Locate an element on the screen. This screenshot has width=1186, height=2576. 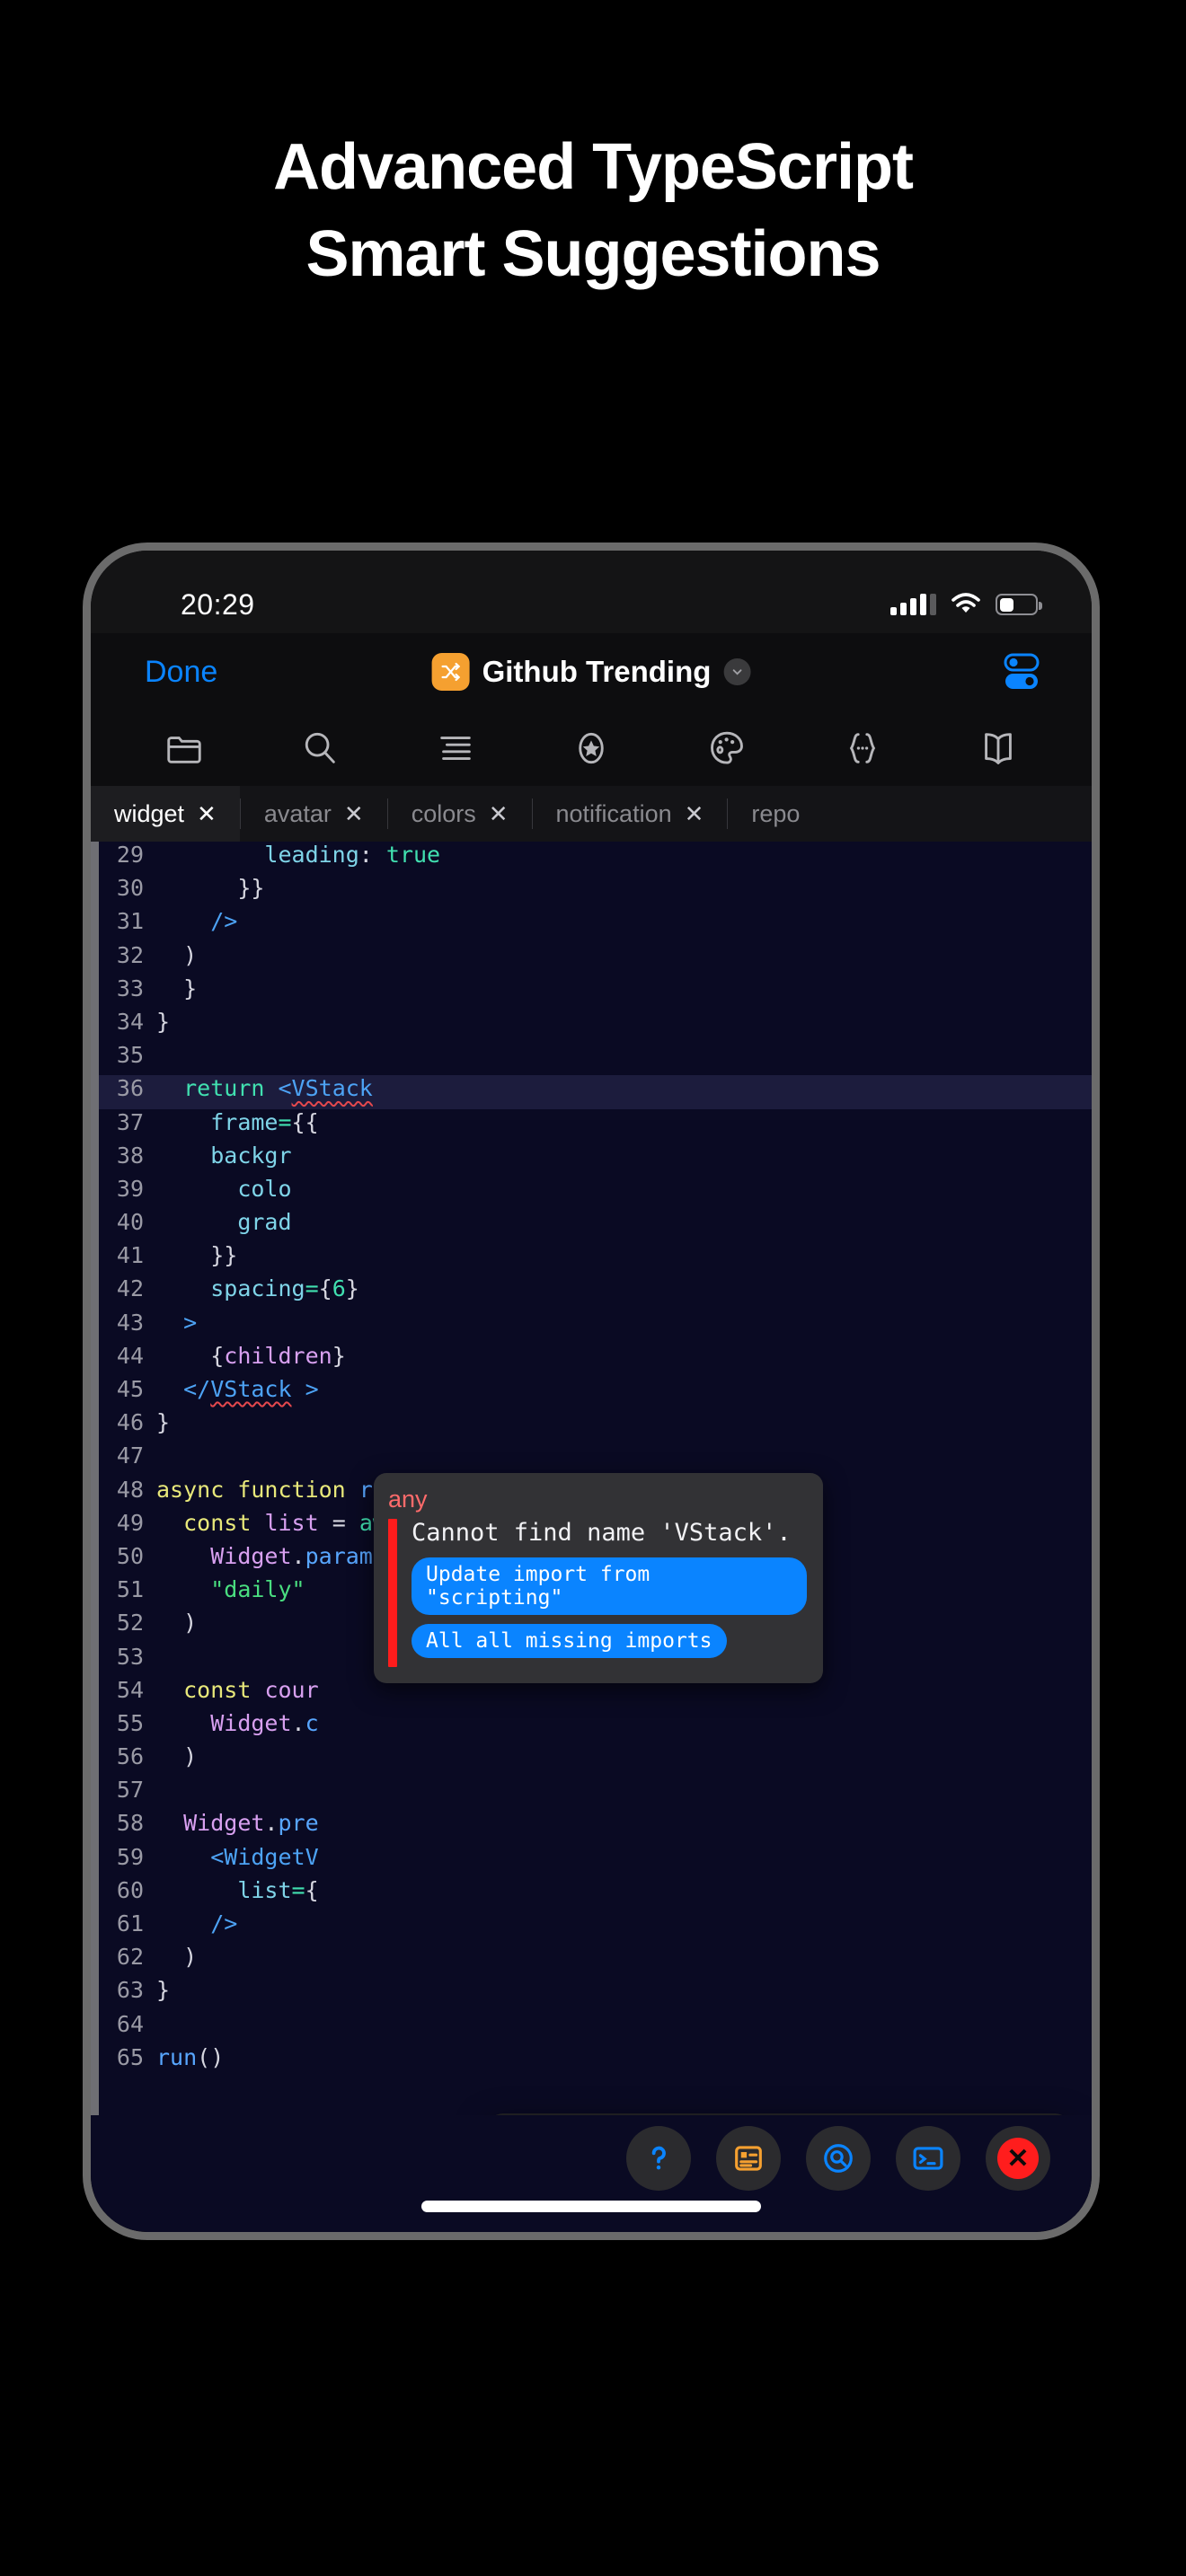
chevron-down-icon is located at coordinates (737, 671).